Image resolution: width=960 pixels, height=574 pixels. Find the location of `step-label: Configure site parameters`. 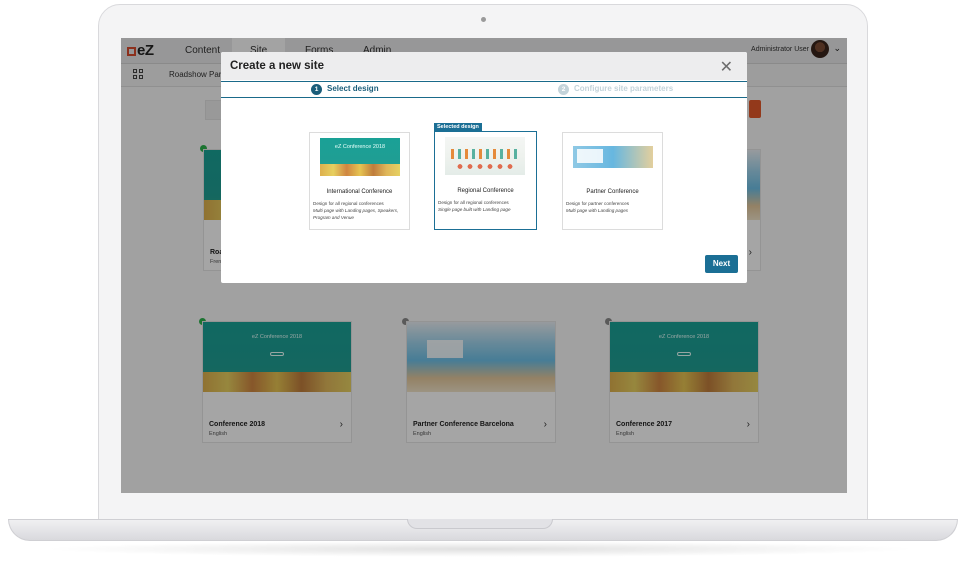

step-label: Configure site parameters is located at coordinates (624, 88).